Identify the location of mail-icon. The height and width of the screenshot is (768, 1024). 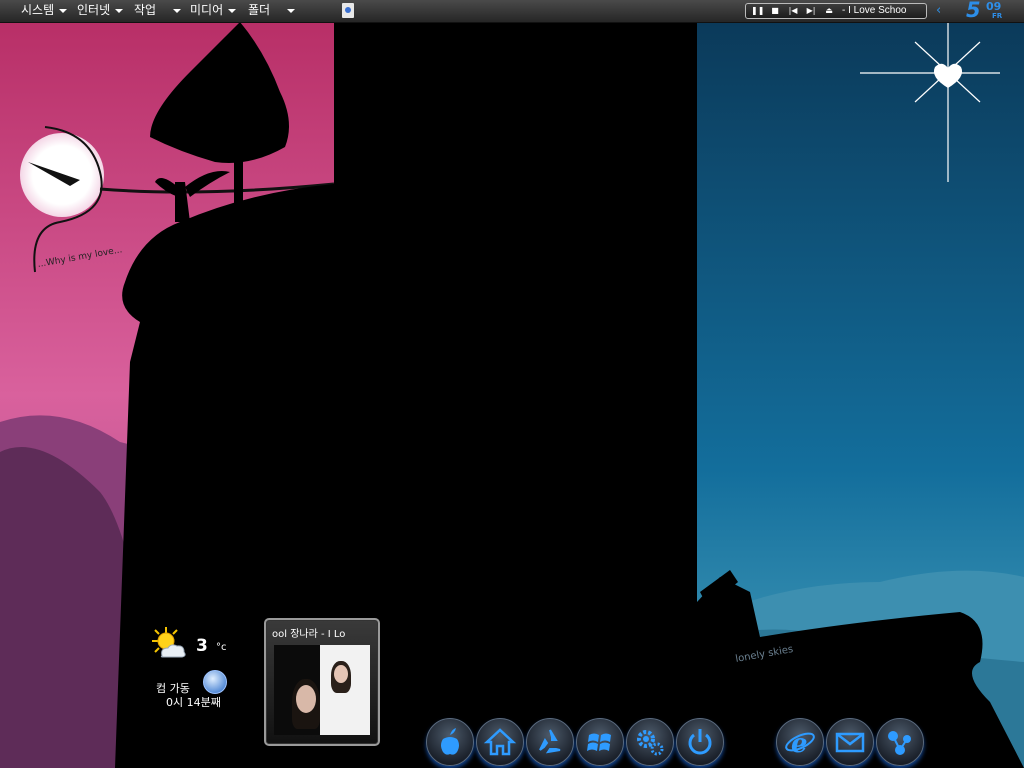
(850, 742).